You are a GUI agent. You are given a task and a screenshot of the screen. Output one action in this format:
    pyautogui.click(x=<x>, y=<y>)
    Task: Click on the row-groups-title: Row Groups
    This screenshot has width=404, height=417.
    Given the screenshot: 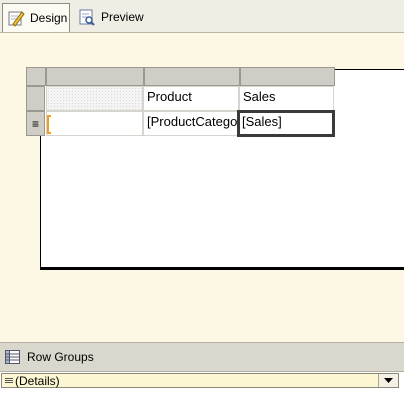 What is the action you would take?
    pyautogui.click(x=60, y=357)
    